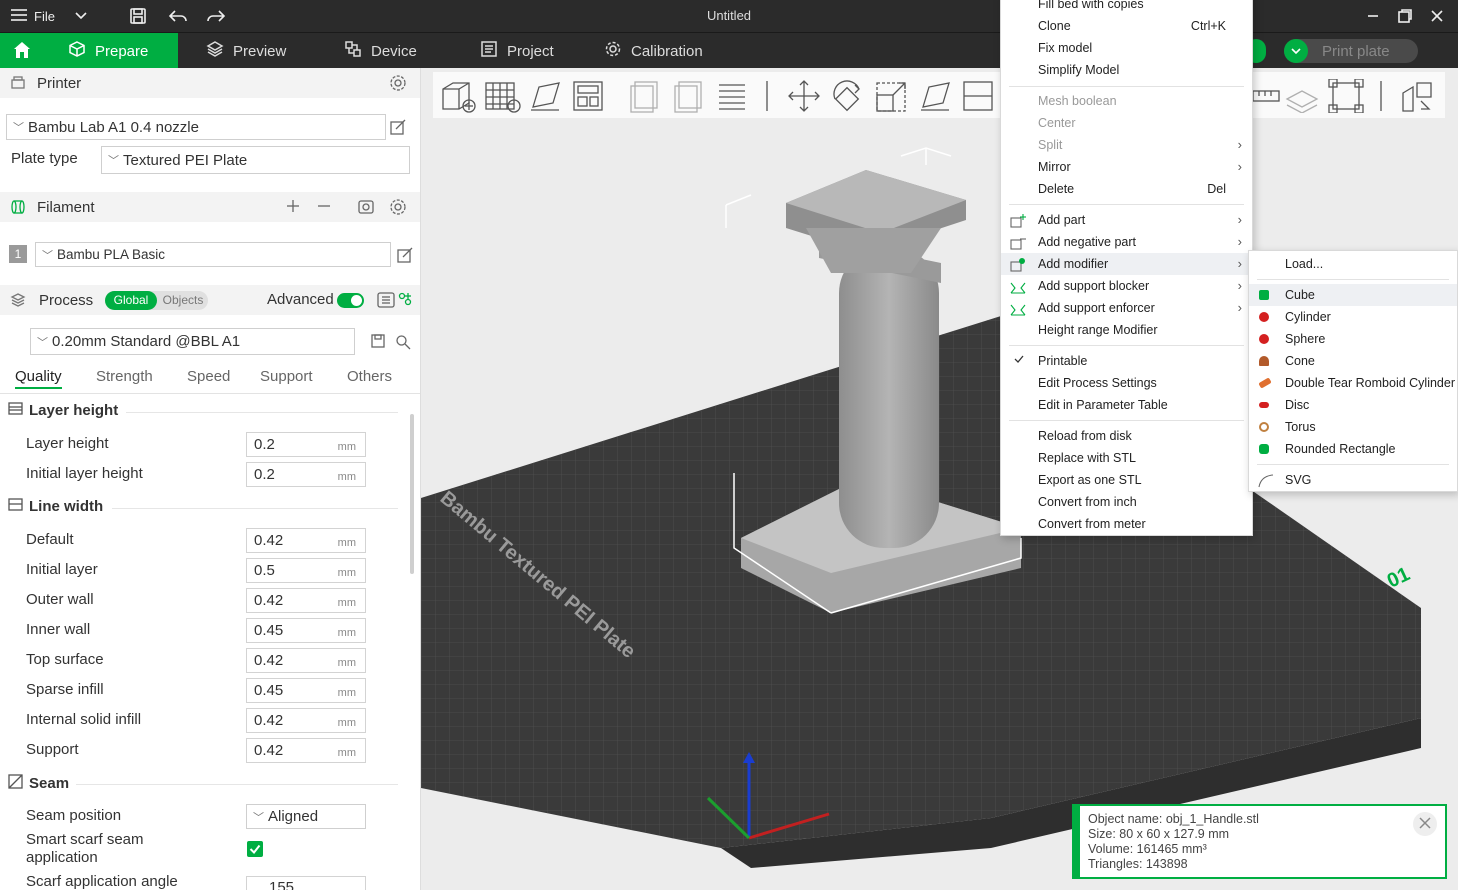 This screenshot has width=1458, height=890. I want to click on submenu-item-disc: Disc, so click(1353, 405).